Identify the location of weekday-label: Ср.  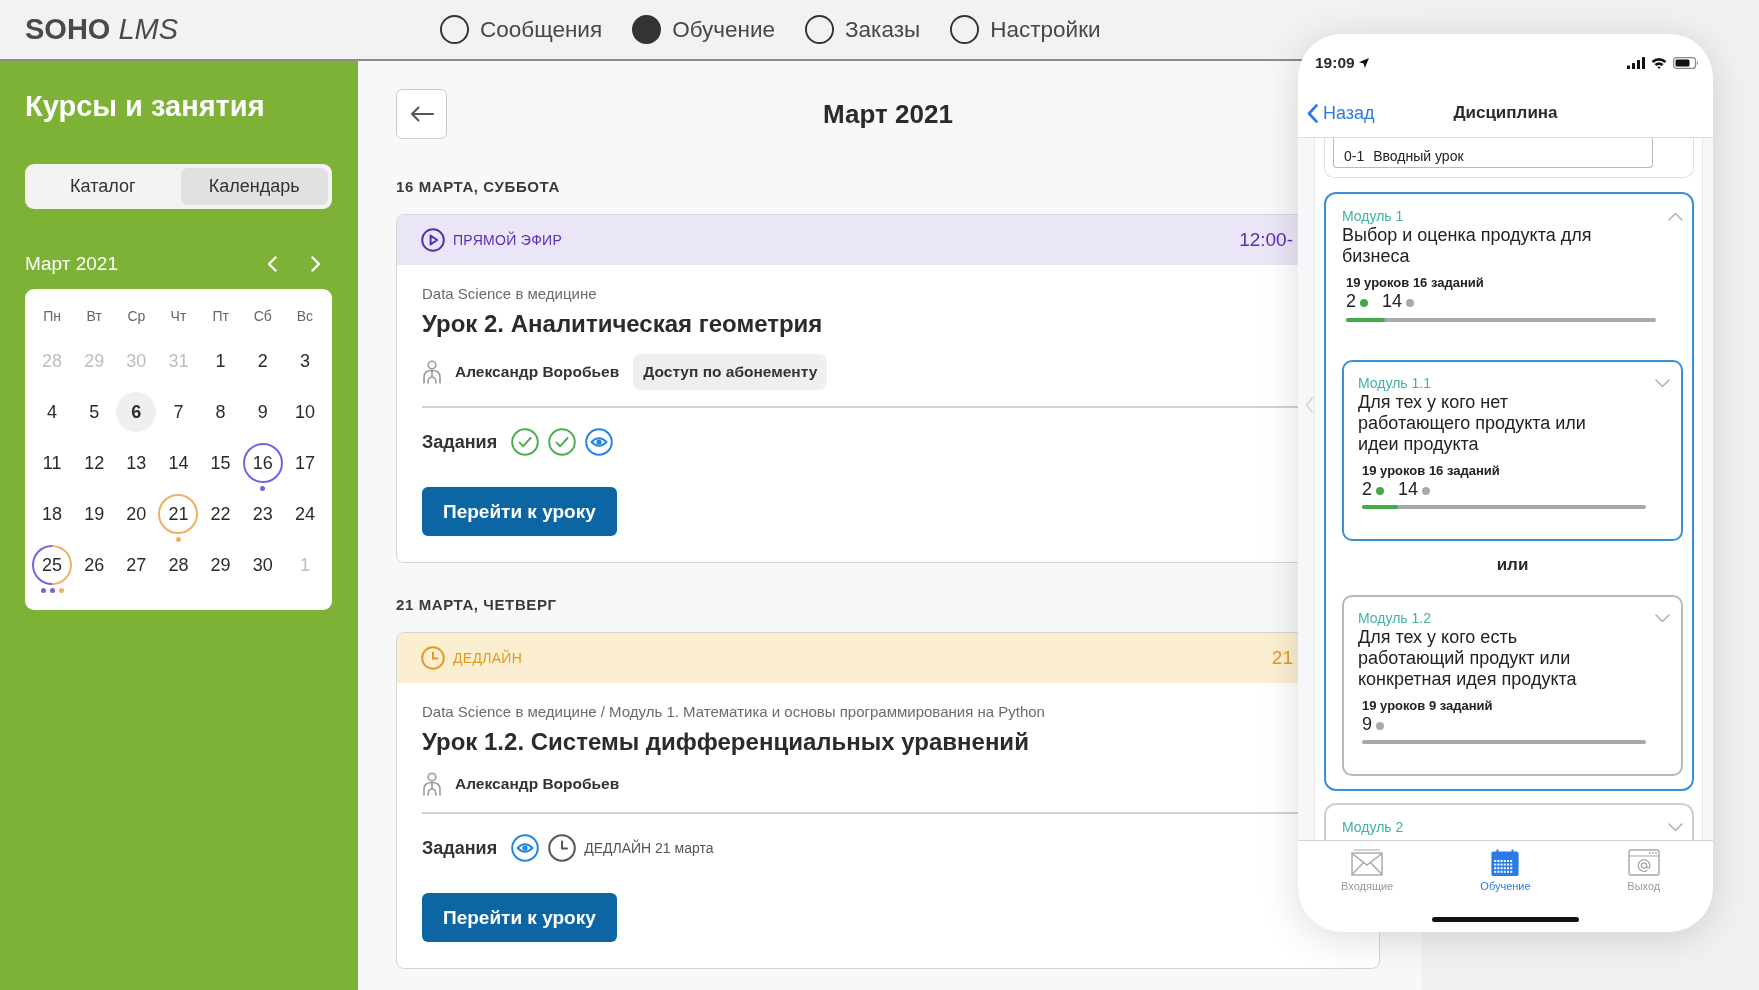
(136, 316).